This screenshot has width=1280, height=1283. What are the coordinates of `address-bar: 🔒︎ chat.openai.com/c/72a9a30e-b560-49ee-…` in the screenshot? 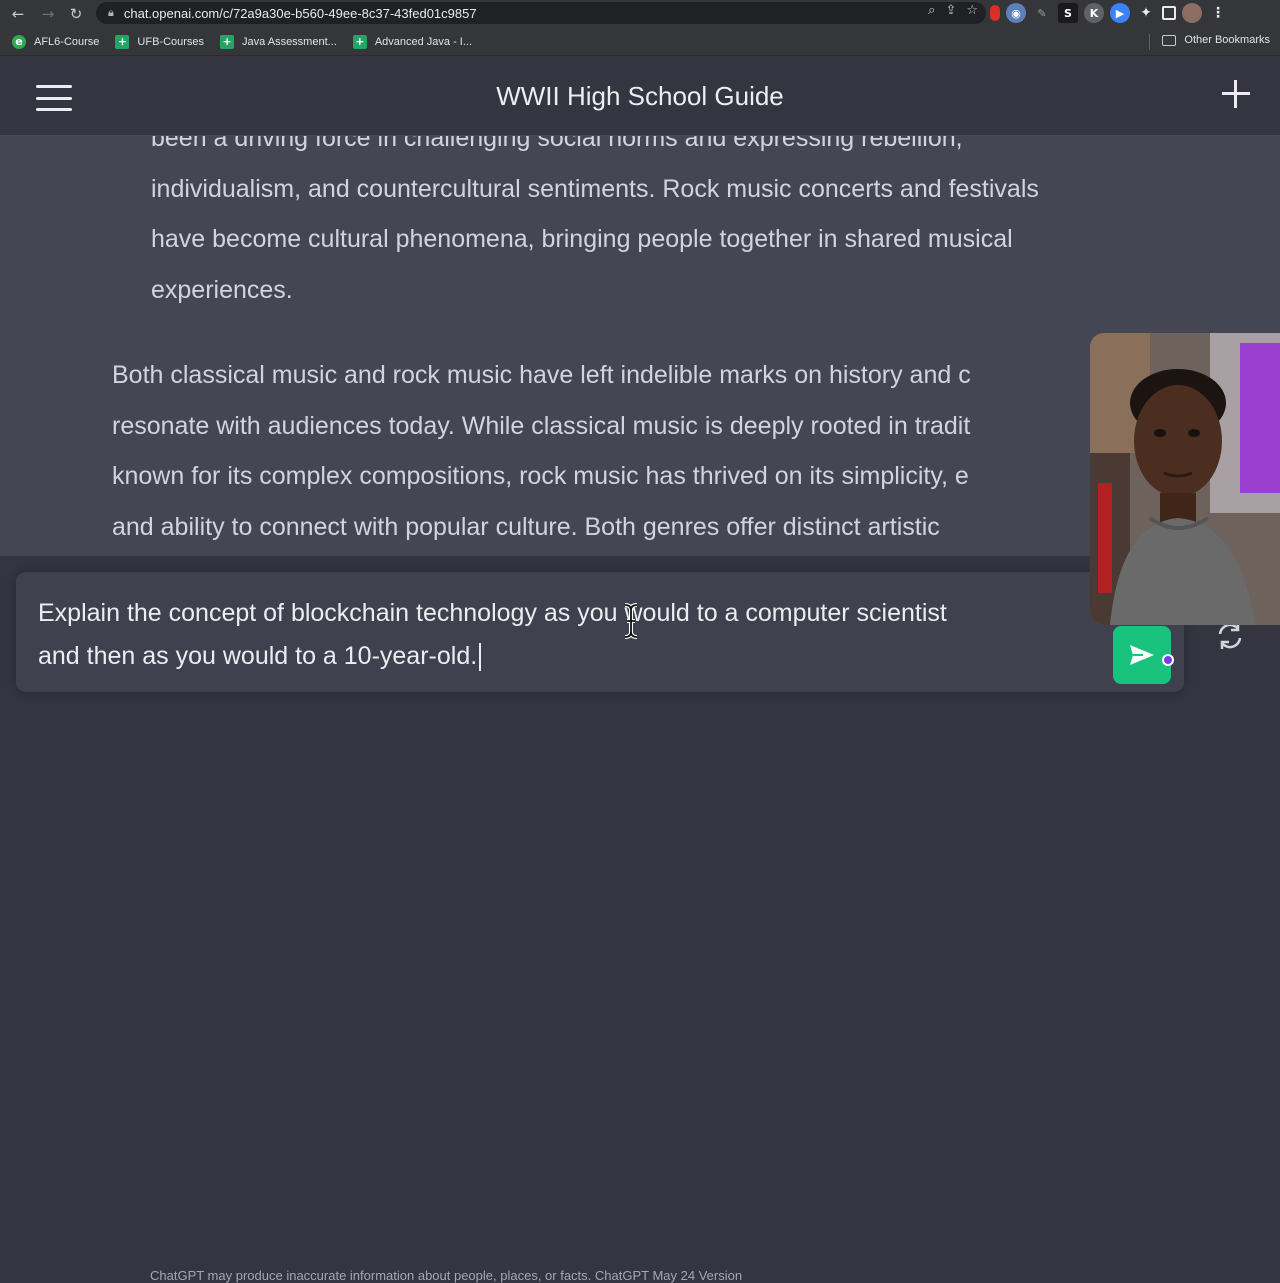 It's located at (541, 13).